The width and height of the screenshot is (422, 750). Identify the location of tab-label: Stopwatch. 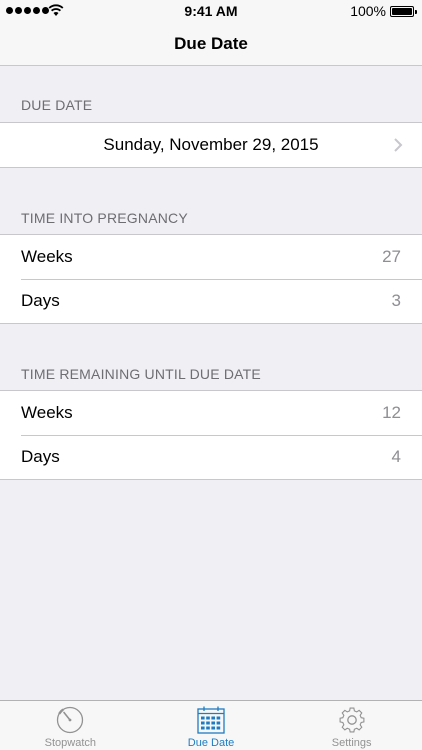
(70, 743).